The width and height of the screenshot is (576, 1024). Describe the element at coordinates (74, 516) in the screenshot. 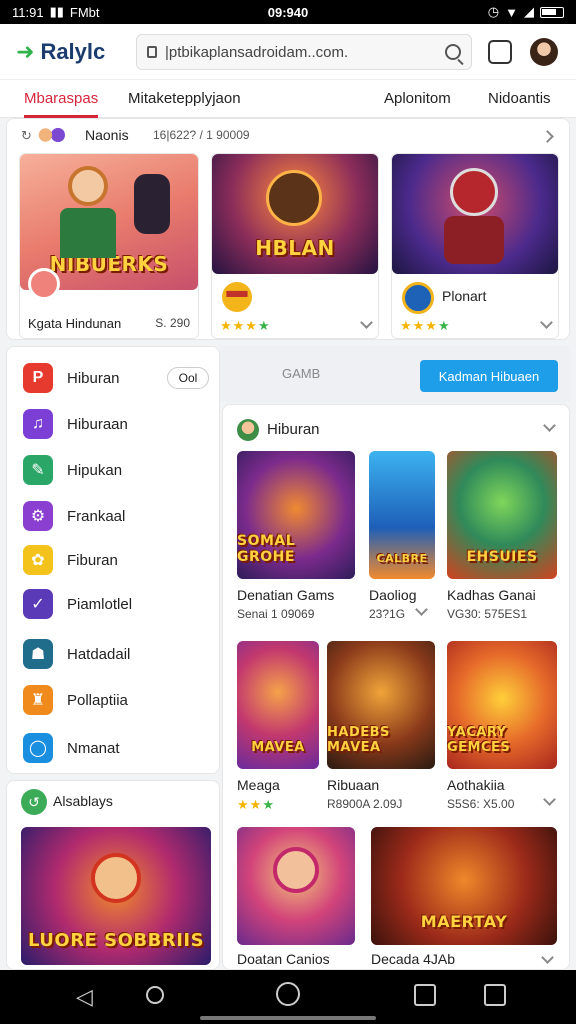

I see `sidebar-item-frankaal: ⚙ Frankaal` at that location.